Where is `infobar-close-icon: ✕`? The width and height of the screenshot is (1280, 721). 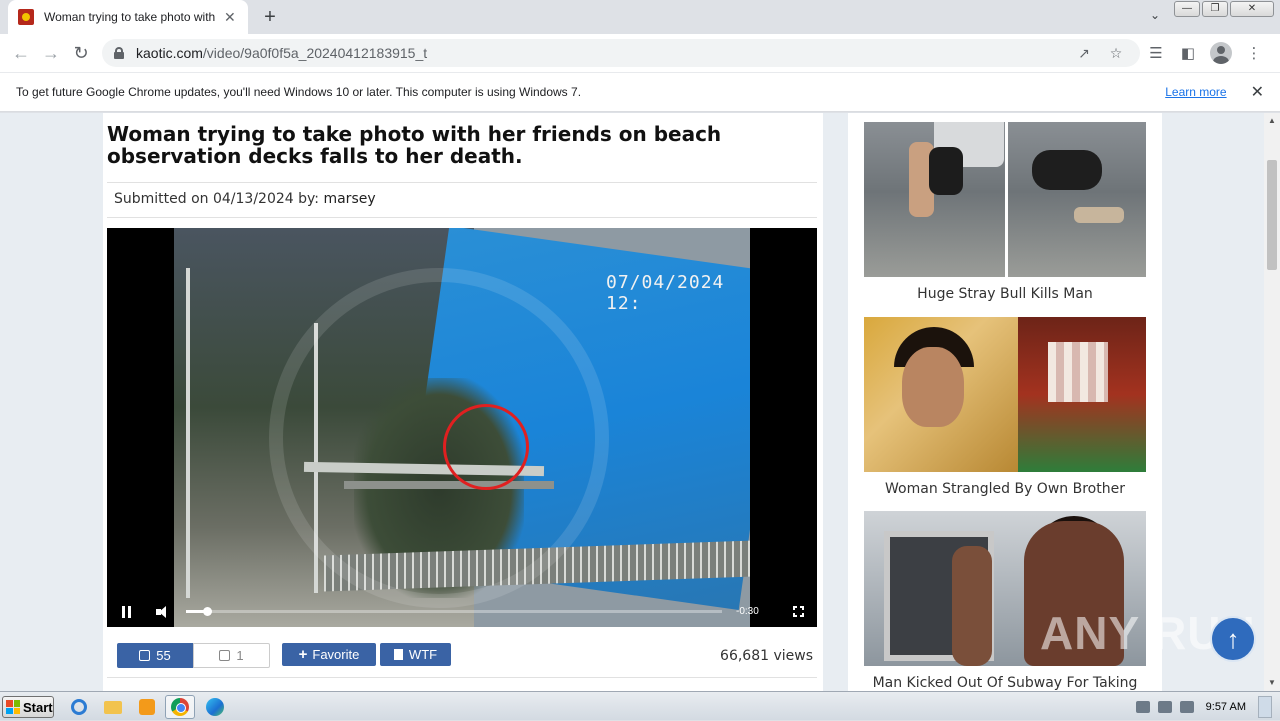 infobar-close-icon: ✕ is located at coordinates (1257, 92).